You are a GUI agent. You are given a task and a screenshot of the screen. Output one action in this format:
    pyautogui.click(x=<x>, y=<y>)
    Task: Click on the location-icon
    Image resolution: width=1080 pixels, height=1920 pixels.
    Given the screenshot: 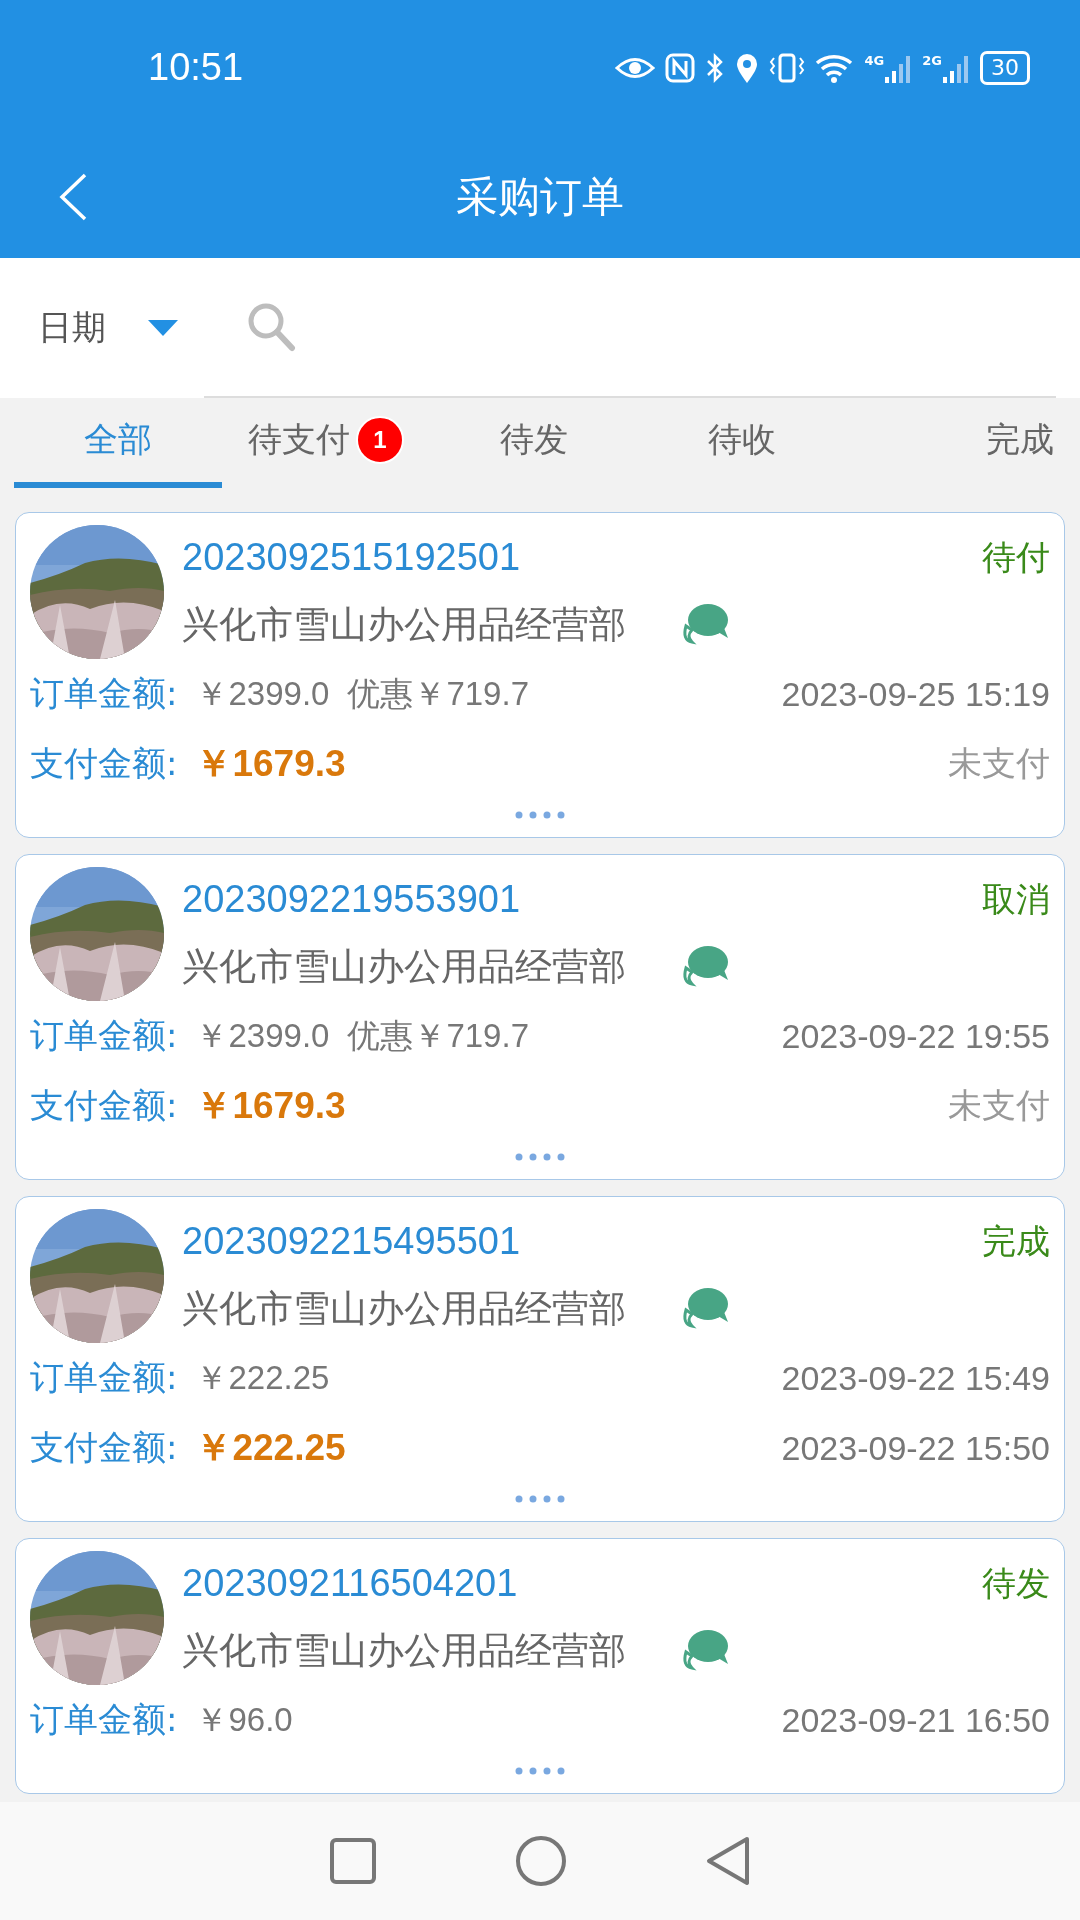 What is the action you would take?
    pyautogui.click(x=746, y=67)
    